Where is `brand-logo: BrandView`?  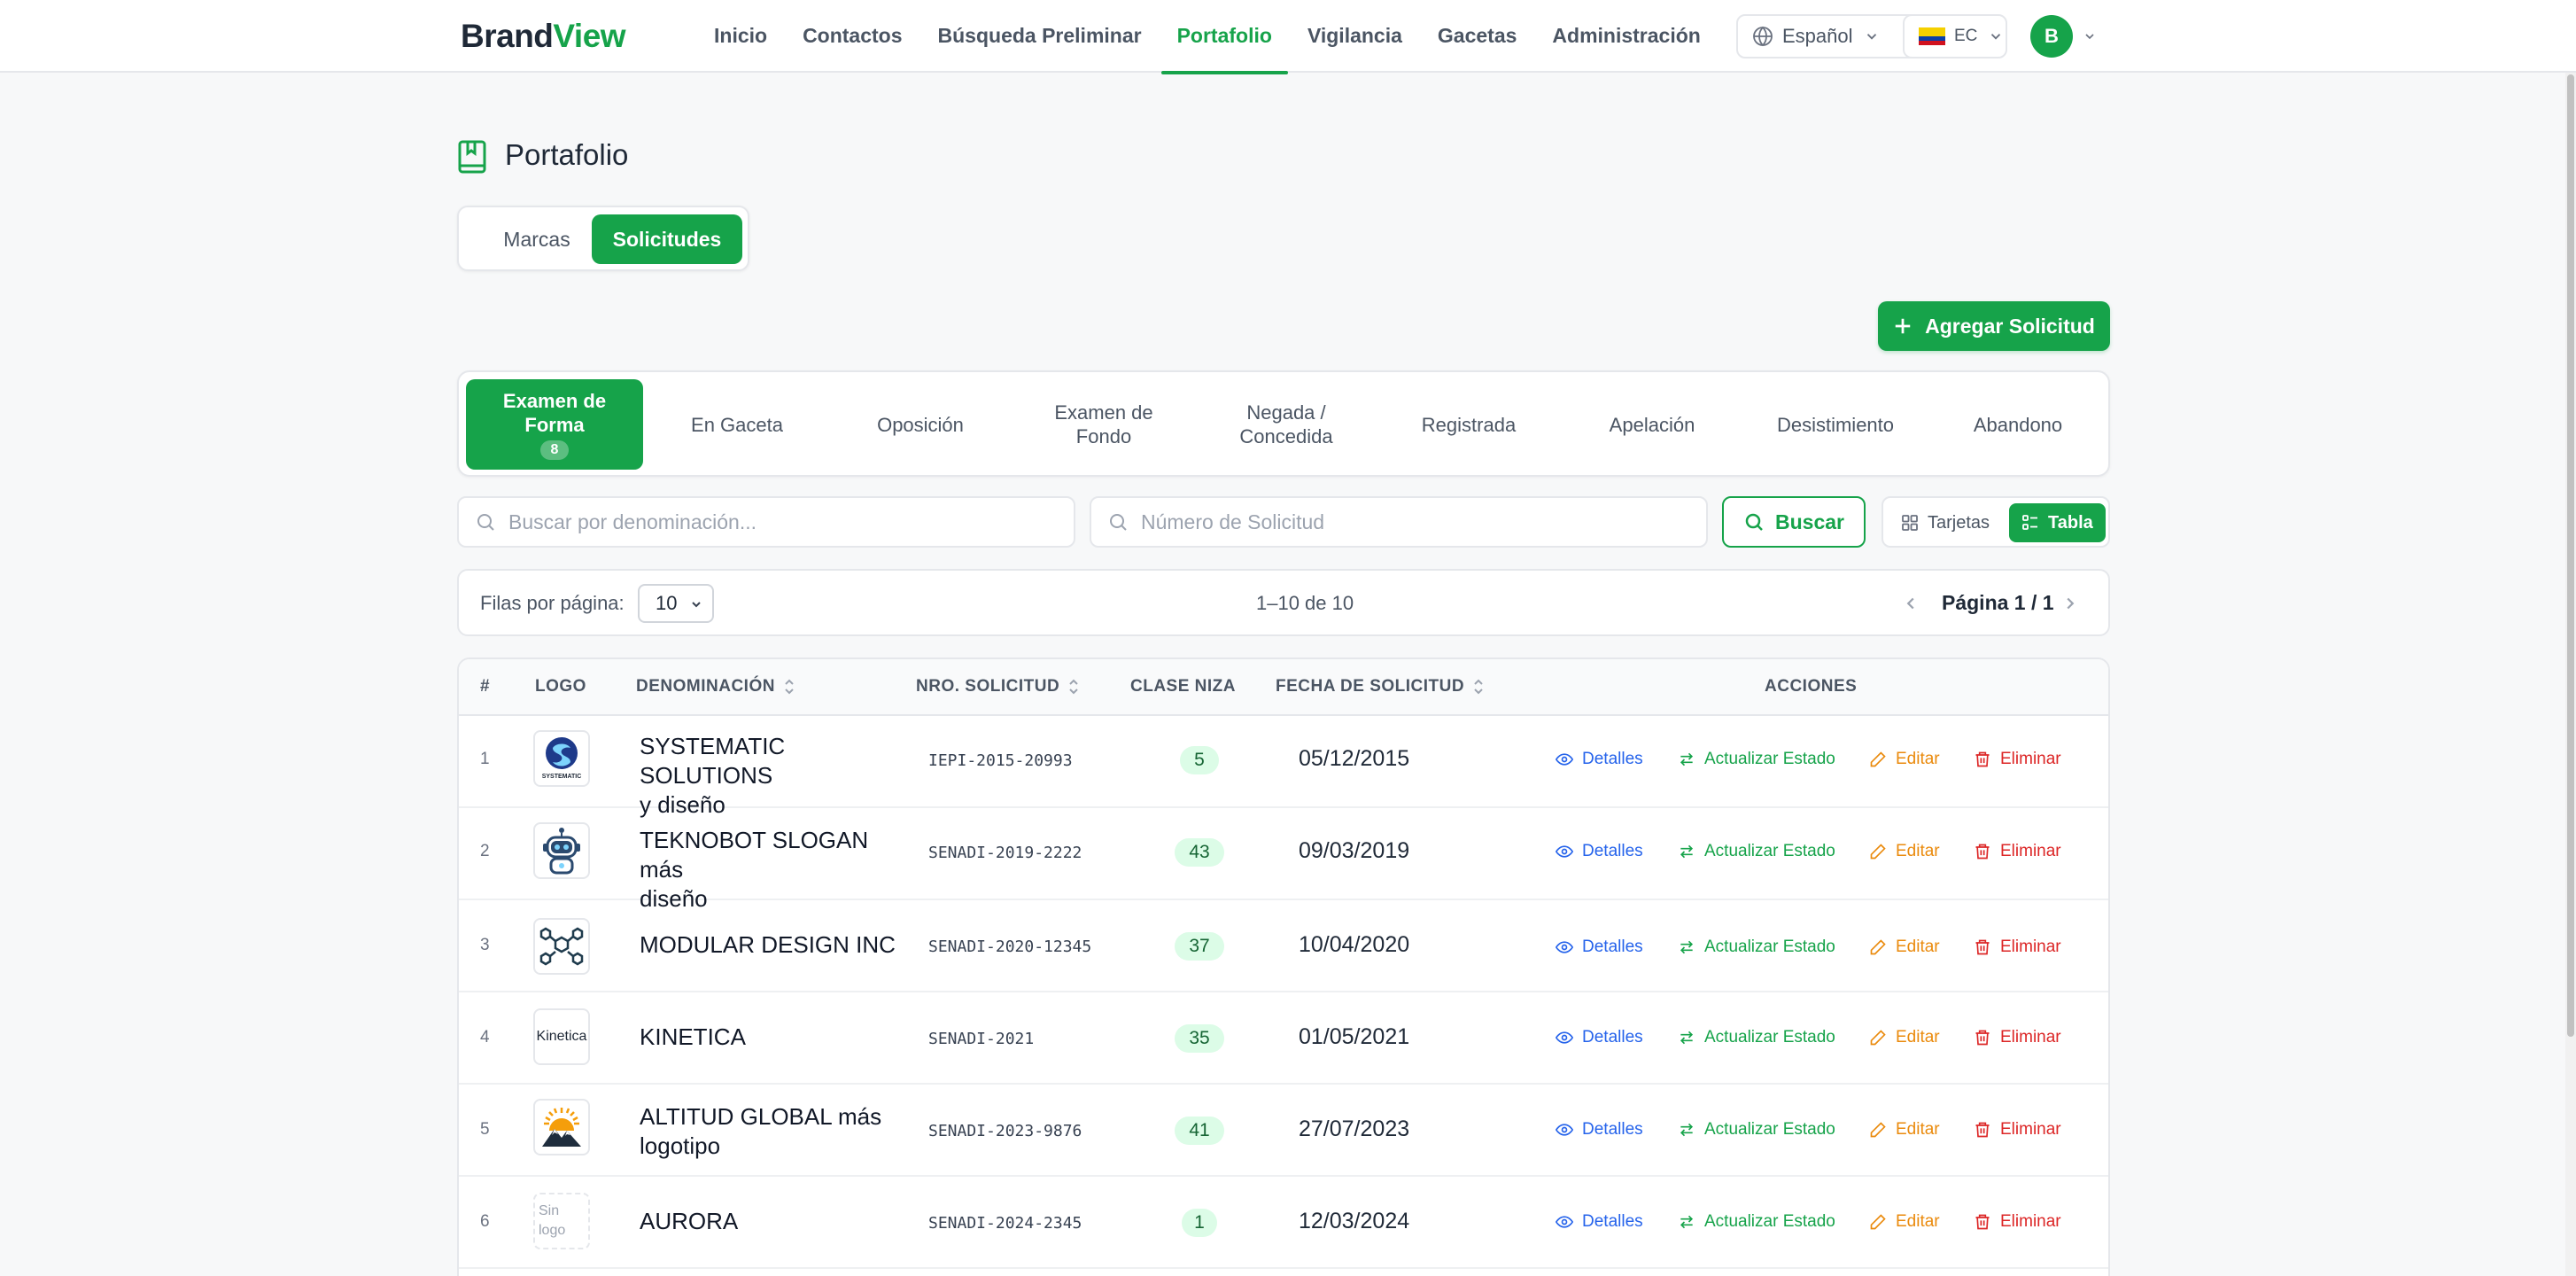 brand-logo: BrandView is located at coordinates (543, 36).